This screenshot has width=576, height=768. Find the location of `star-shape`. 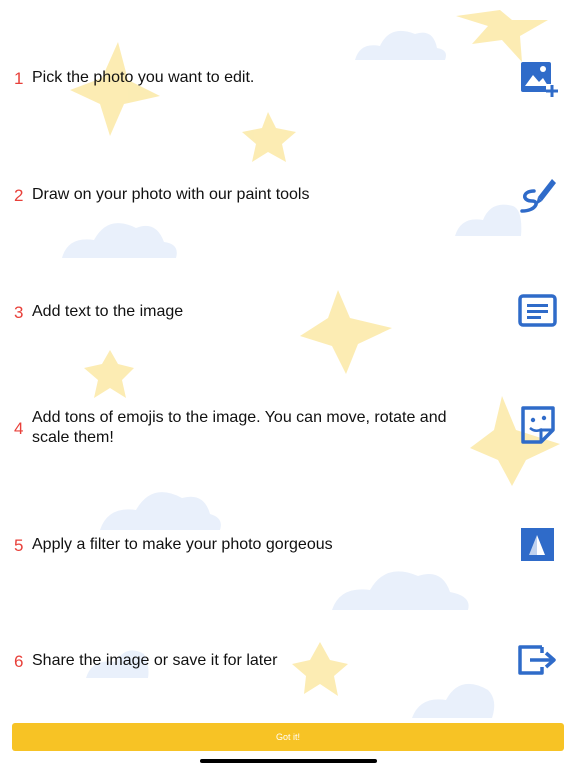

star-shape is located at coordinates (502, 36).